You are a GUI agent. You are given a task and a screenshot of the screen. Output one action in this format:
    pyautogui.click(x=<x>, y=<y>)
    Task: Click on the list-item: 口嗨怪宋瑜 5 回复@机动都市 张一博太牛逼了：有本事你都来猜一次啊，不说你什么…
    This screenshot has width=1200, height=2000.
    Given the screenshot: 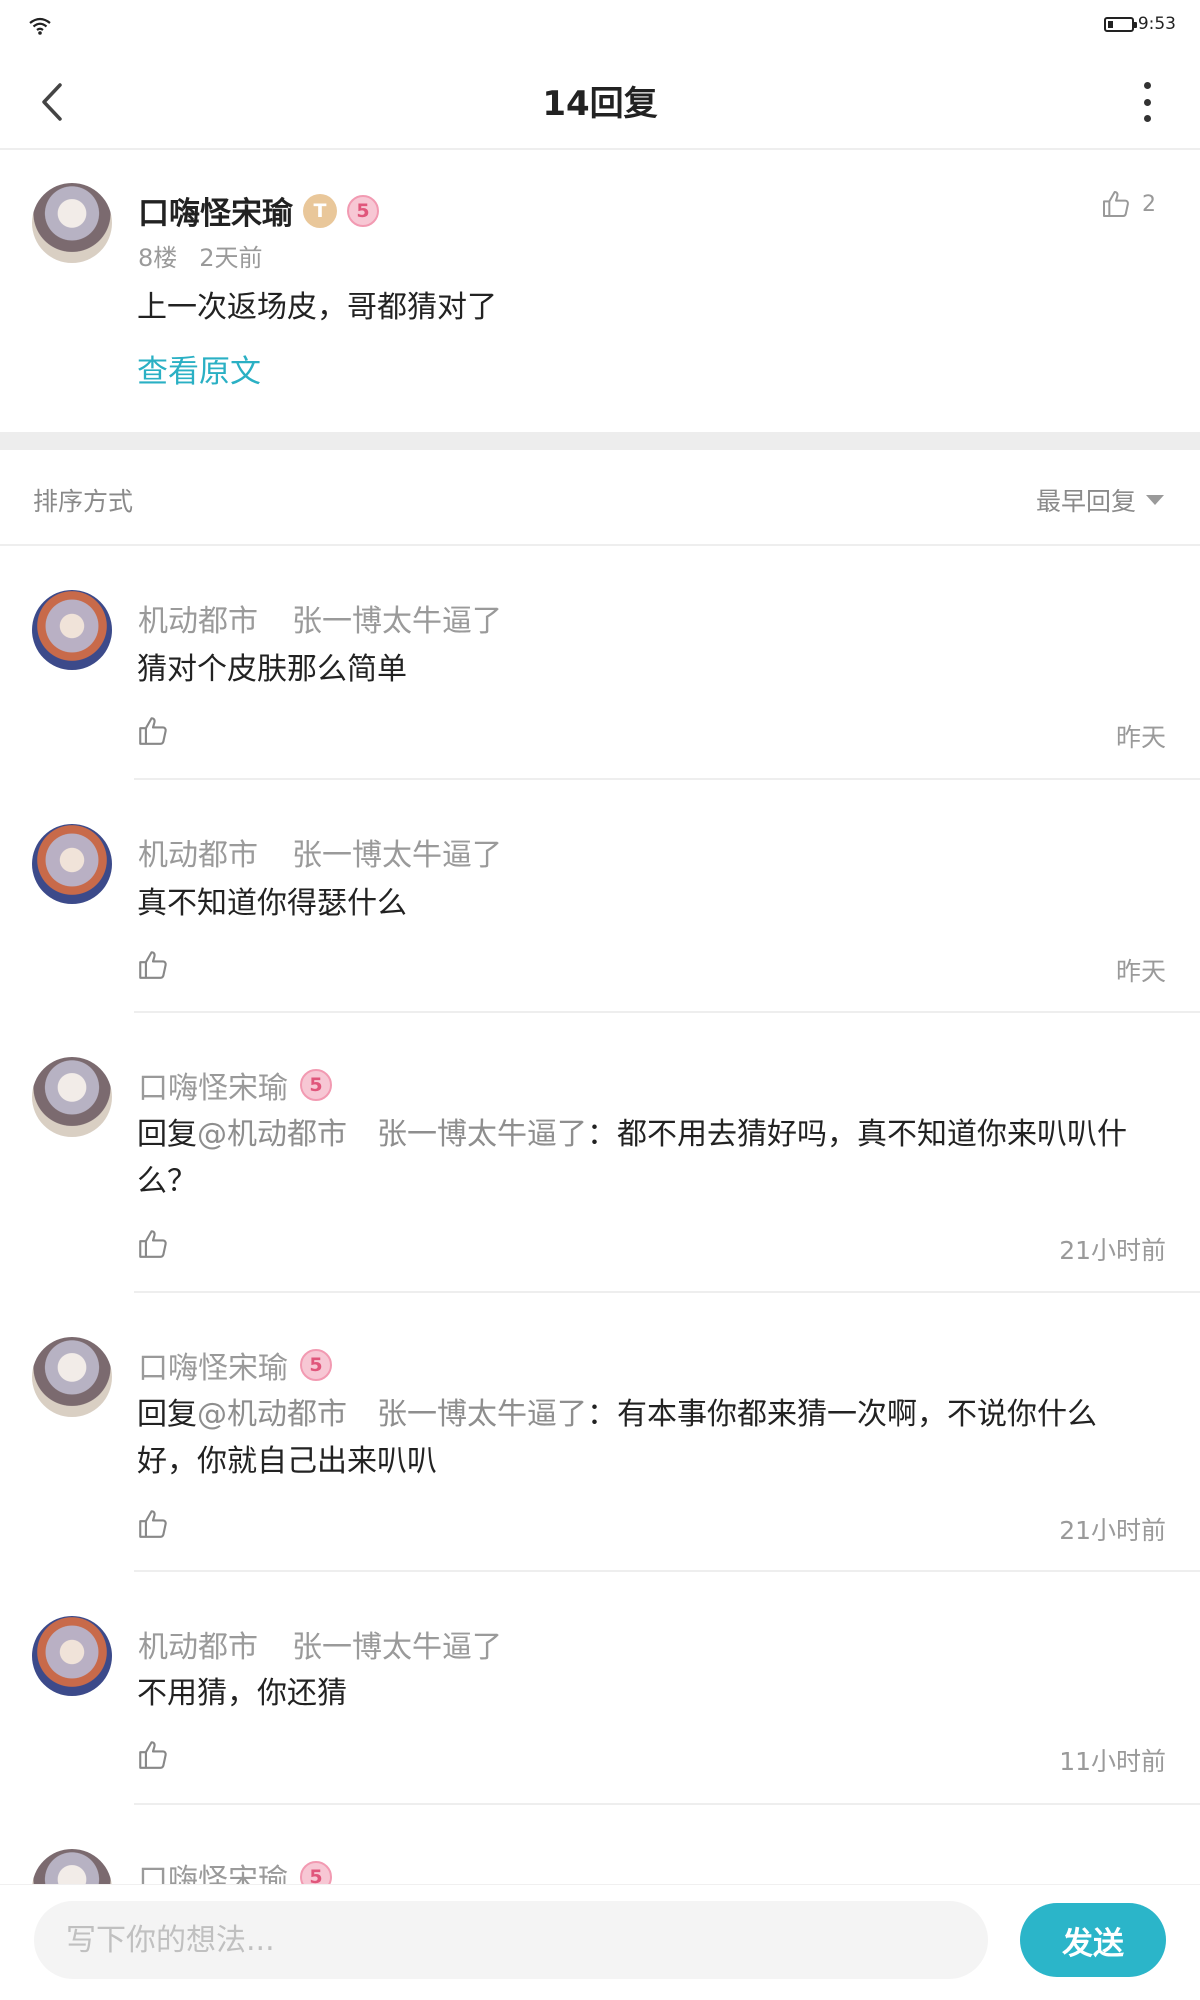 What is the action you would take?
    pyautogui.click(x=600, y=1432)
    